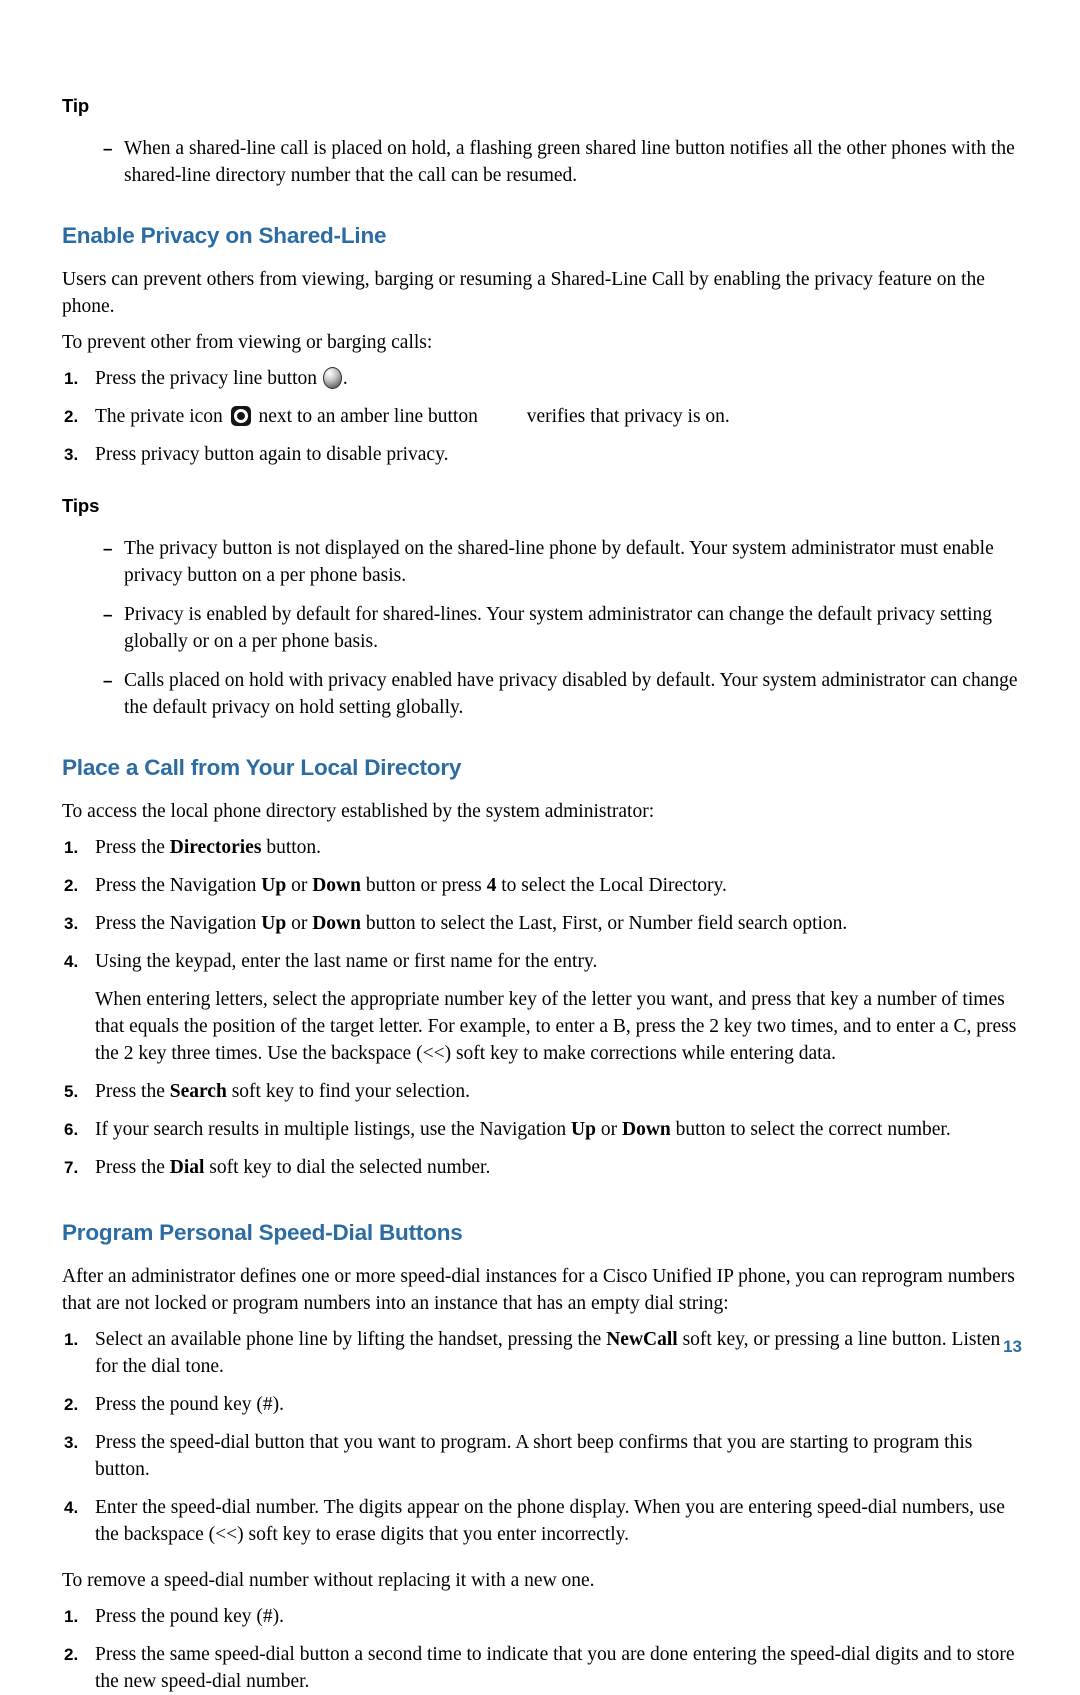 The image size is (1080, 1695). What do you see at coordinates (347, 1167) in the screenshot?
I see `body-text: soft key to dial the selected number.` at bounding box center [347, 1167].